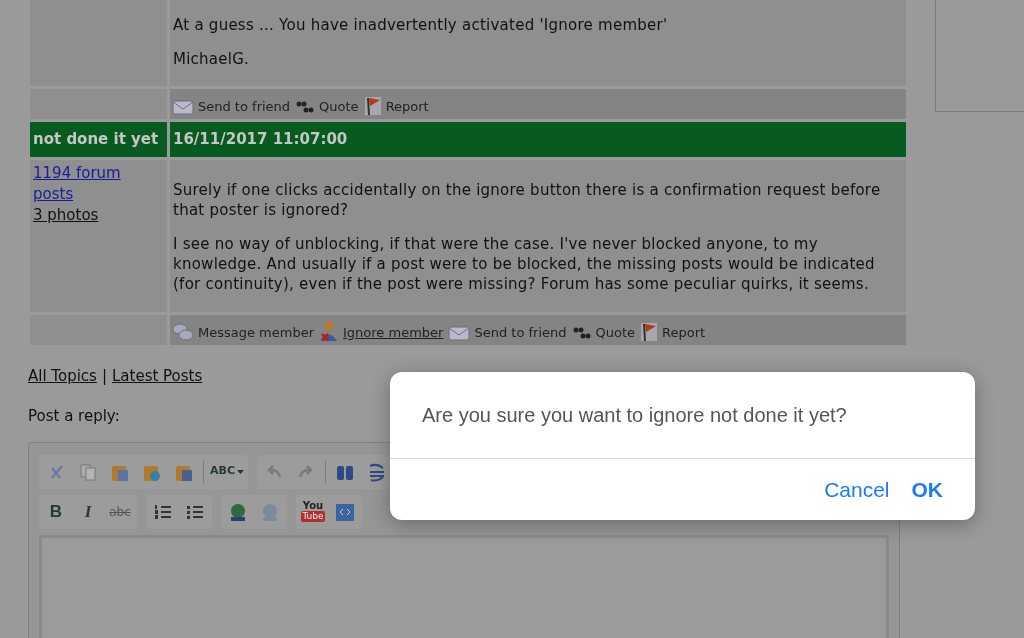 The height and width of the screenshot is (638, 1024). Describe the element at coordinates (927, 489) in the screenshot. I see `ok-button: OK` at that location.